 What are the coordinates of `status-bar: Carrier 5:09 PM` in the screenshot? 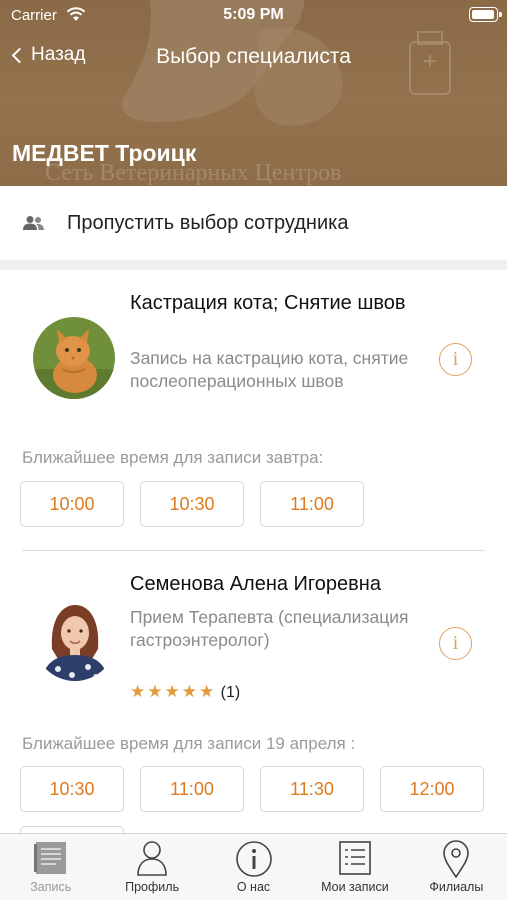 It's located at (253, 15).